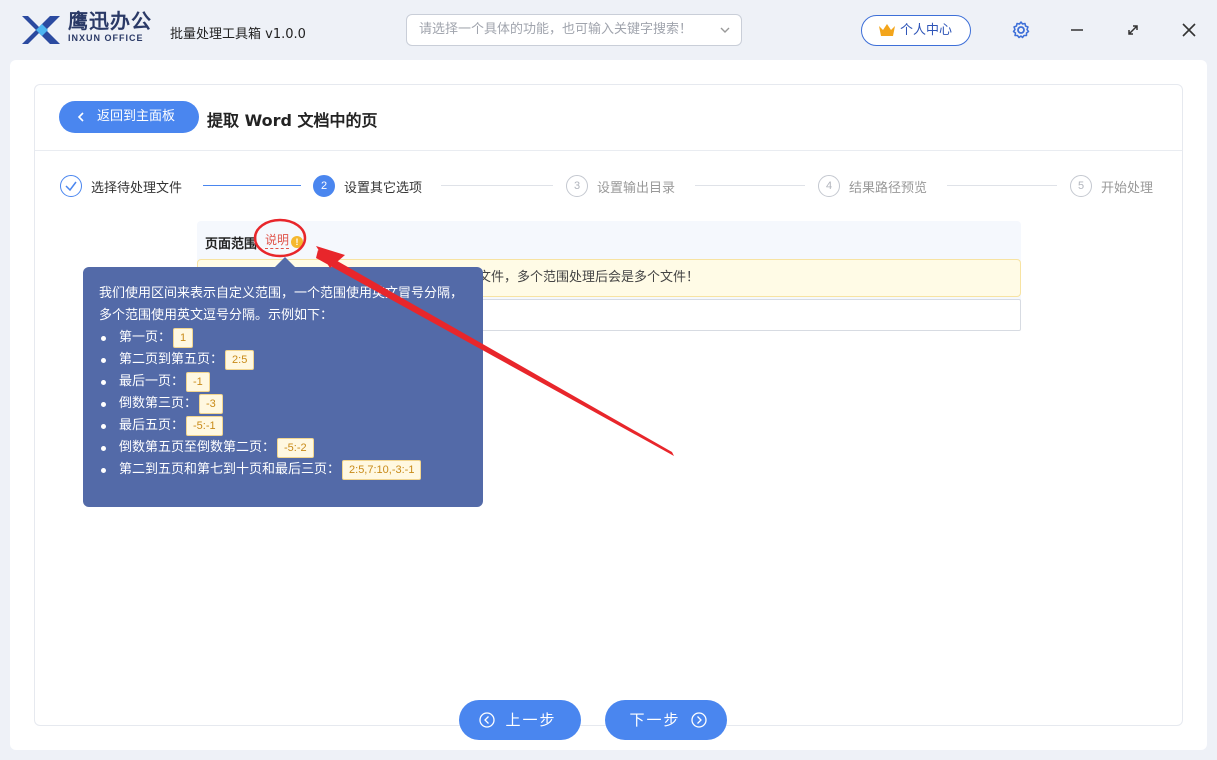 Image resolution: width=1217 pixels, height=760 pixels. Describe the element at coordinates (295, 447) in the screenshot. I see `example-code: -5:-2` at that location.